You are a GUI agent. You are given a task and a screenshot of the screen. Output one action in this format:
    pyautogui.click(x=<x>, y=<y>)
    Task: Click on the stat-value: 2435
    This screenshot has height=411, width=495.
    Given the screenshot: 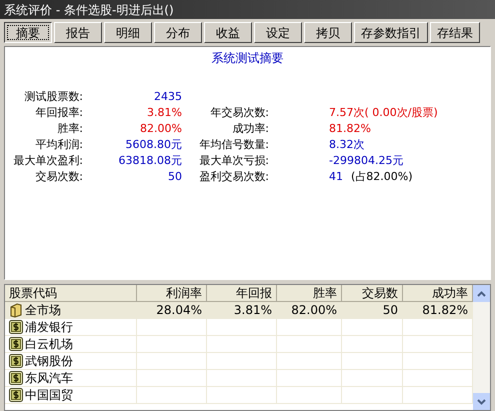 What is the action you would take?
    pyautogui.click(x=167, y=96)
    